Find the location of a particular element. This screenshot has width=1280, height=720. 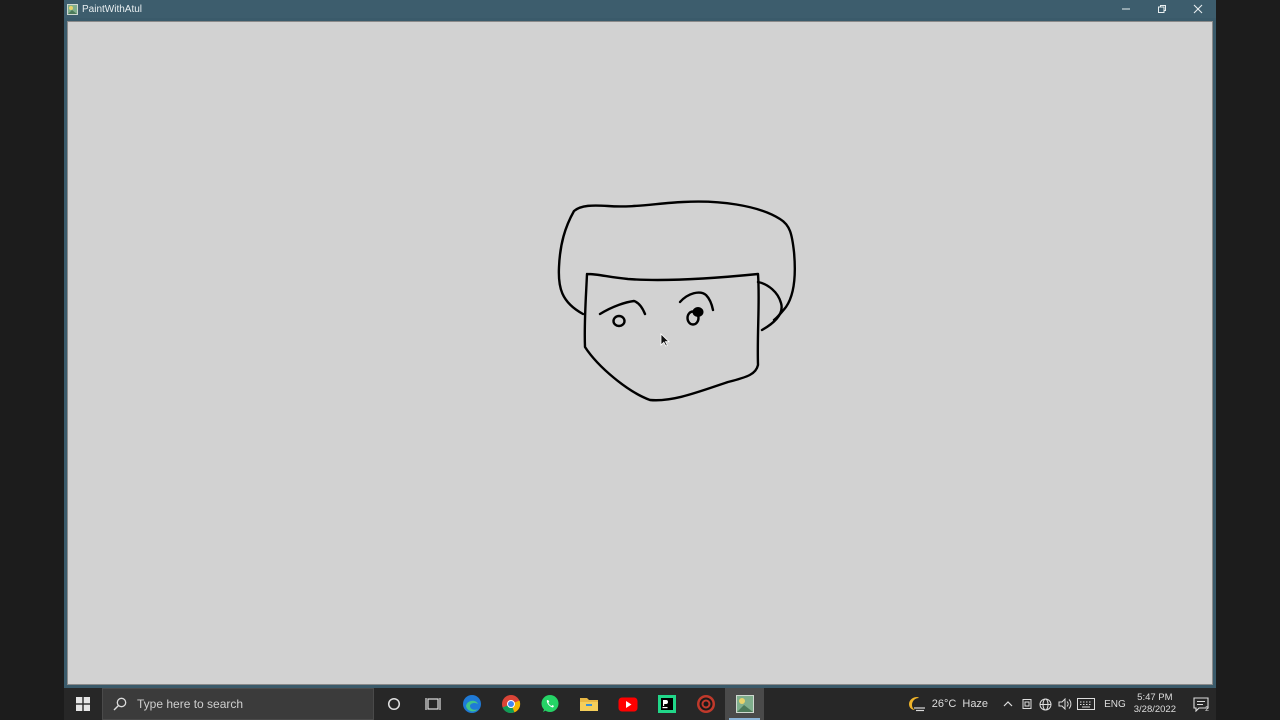

network-tray-button is located at coordinates (1045, 704).